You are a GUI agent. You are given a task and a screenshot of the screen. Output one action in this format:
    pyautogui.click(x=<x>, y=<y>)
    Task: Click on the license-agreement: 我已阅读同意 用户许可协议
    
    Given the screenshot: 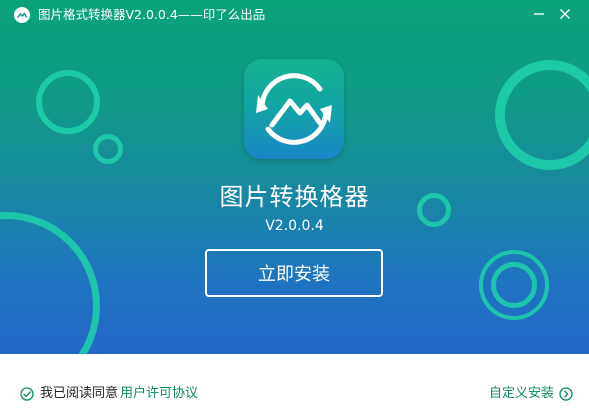 What is the action you would take?
    pyautogui.click(x=109, y=394)
    